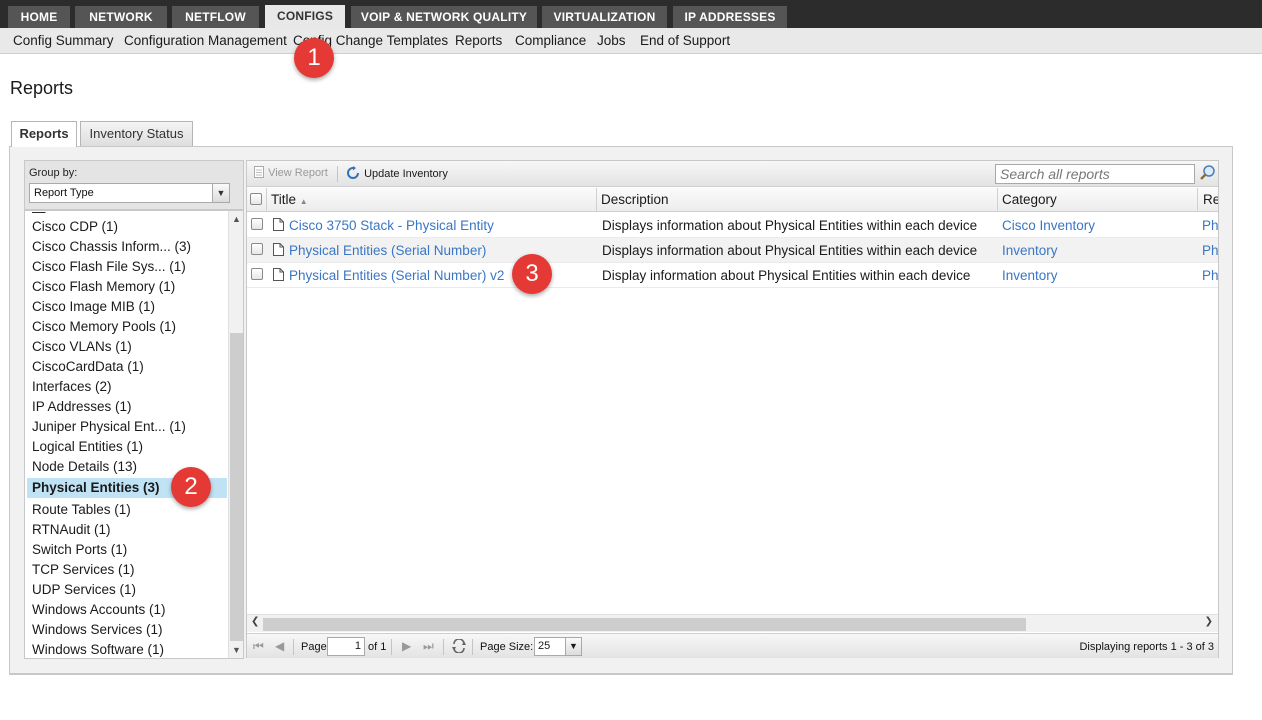  I want to click on update-inventory-button: Update Inventory, so click(396, 173).